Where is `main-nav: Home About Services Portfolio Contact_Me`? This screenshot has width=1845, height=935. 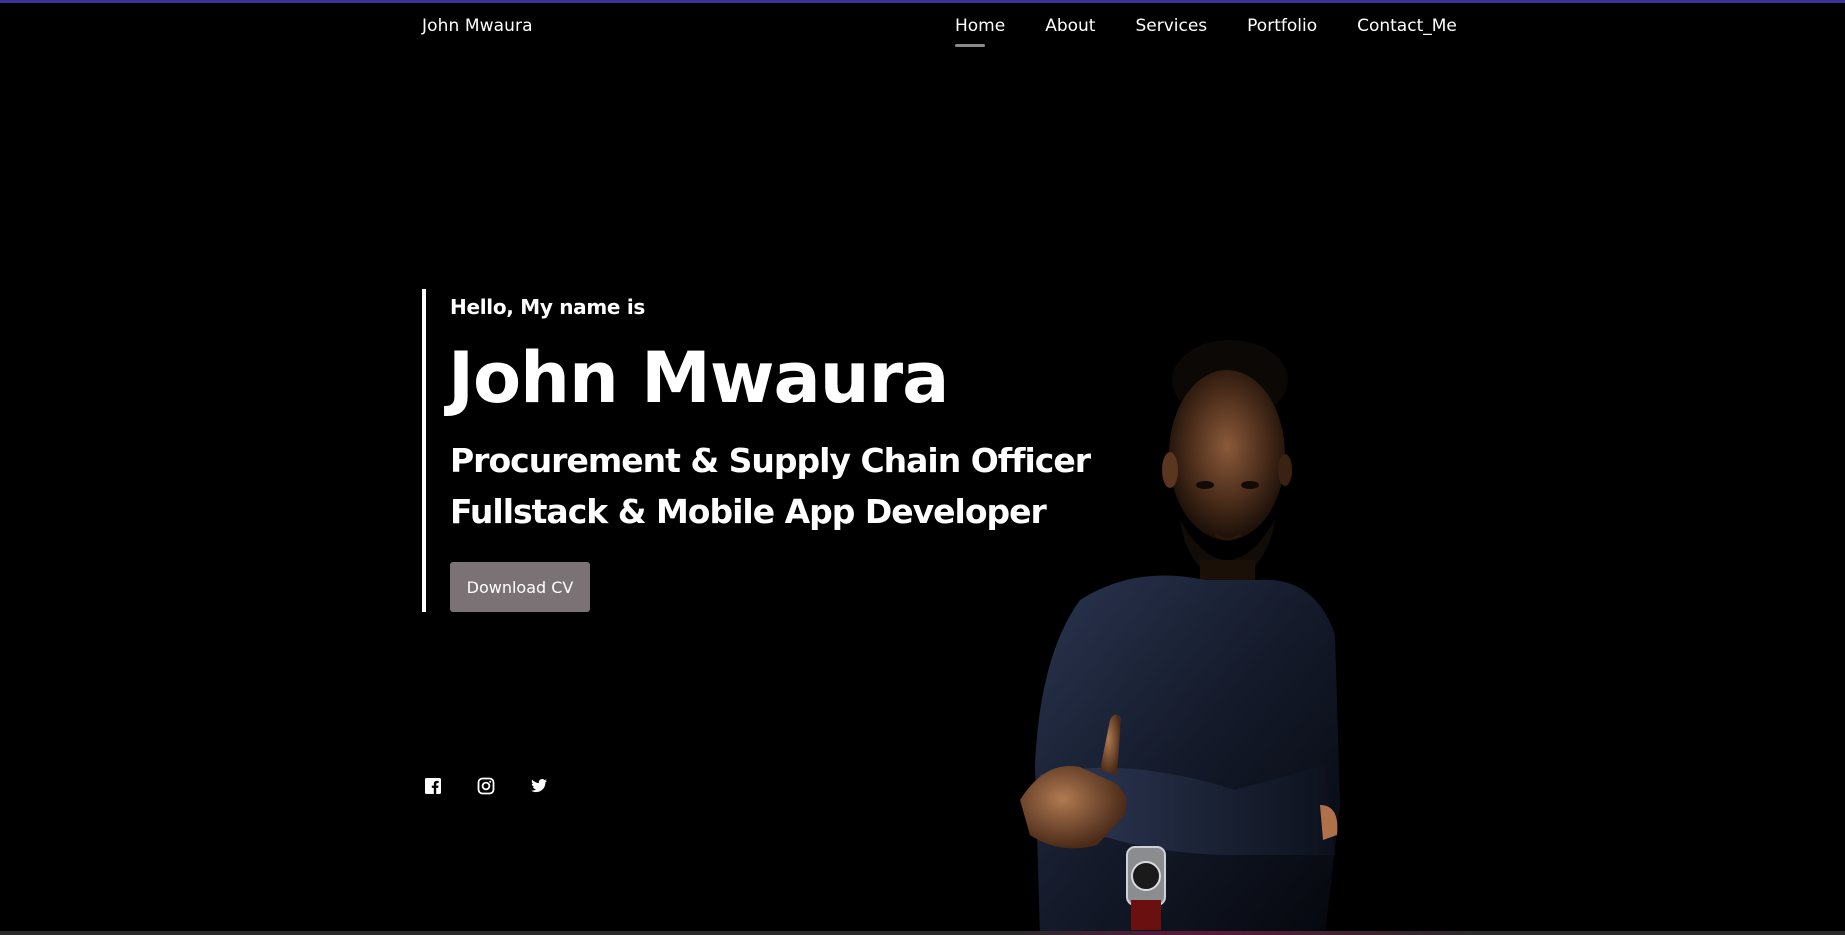
main-nav: Home About Services Portfolio Contact_Me is located at coordinates (1206, 31).